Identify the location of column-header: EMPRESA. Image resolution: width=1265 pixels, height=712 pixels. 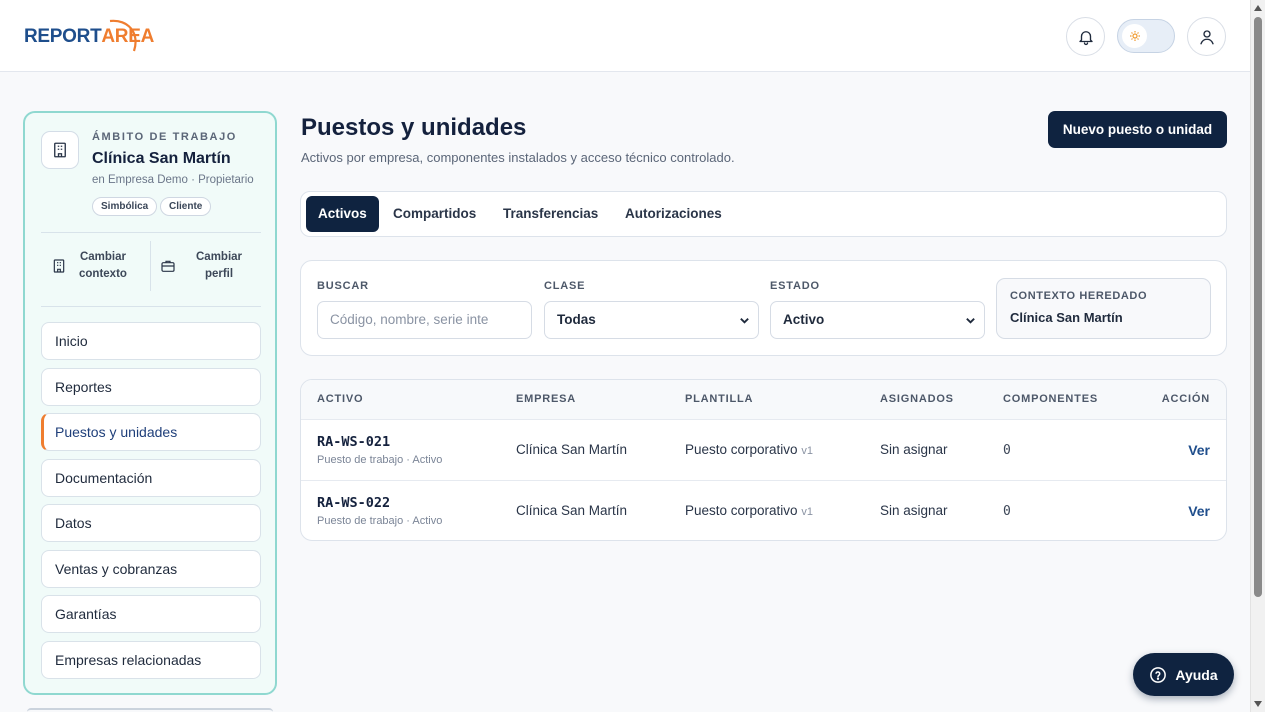
(546, 399).